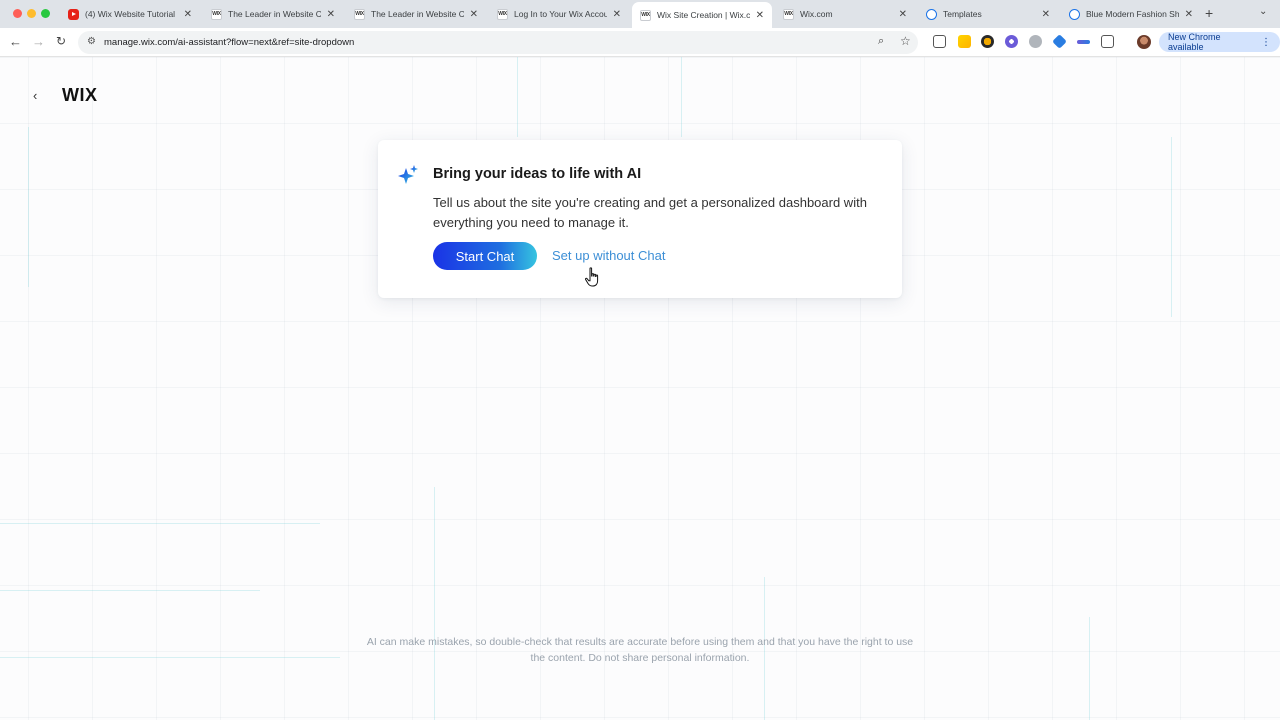 Image resolution: width=1280 pixels, height=720 pixels. I want to click on back-arrow-icon: ←, so click(15, 41).